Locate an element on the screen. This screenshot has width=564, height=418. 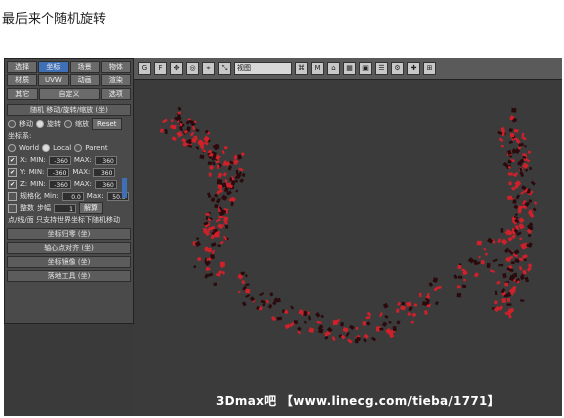
tab-scene: 场景 is located at coordinates (84, 67).